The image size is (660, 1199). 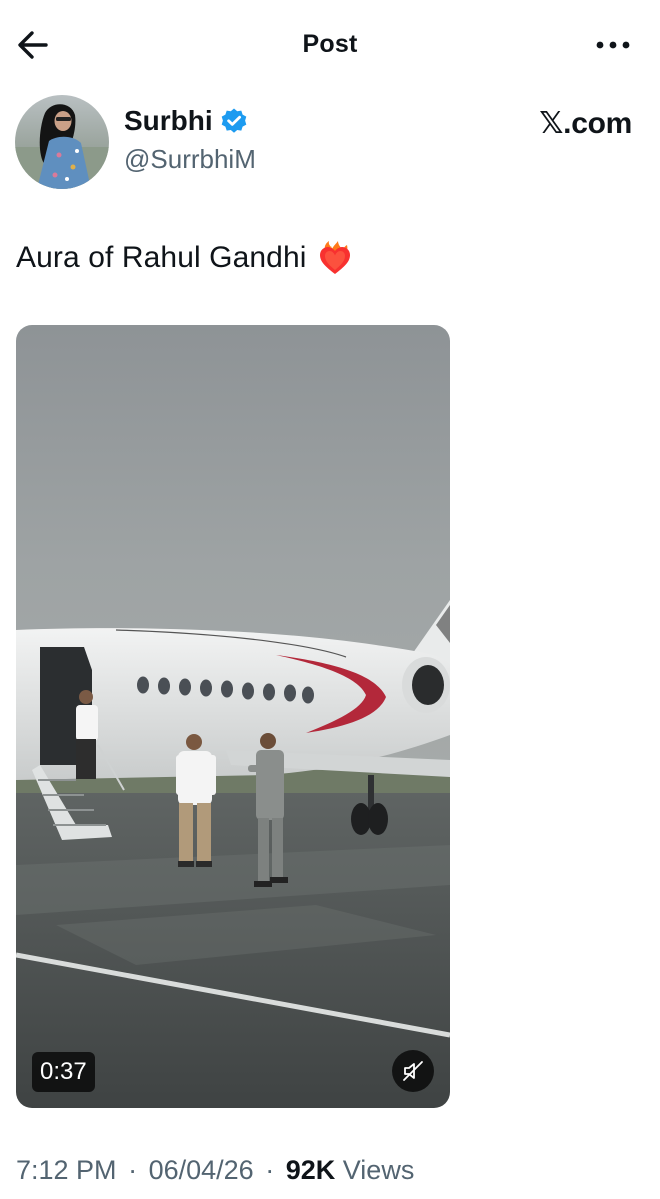 I want to click on video-duration-badge: 0:37, so click(x=63, y=1072).